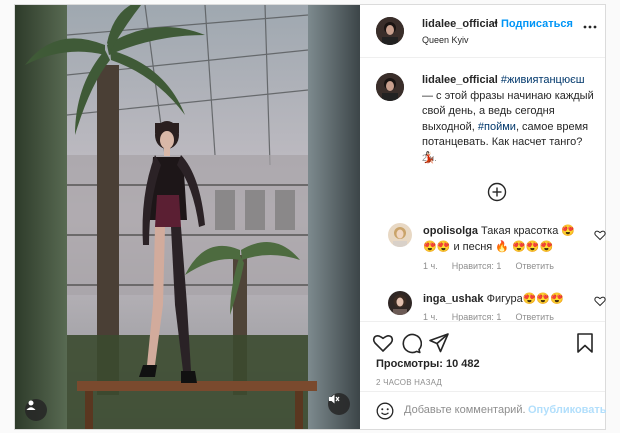  What do you see at coordinates (31, 405) in the screenshot?
I see `user-icon` at bounding box center [31, 405].